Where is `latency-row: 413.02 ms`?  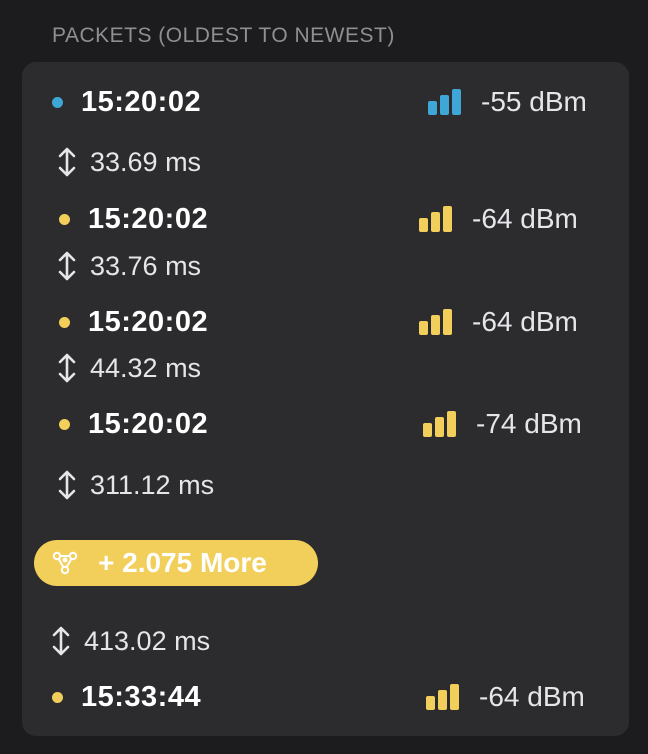
latency-row: 413.02 ms is located at coordinates (130, 641).